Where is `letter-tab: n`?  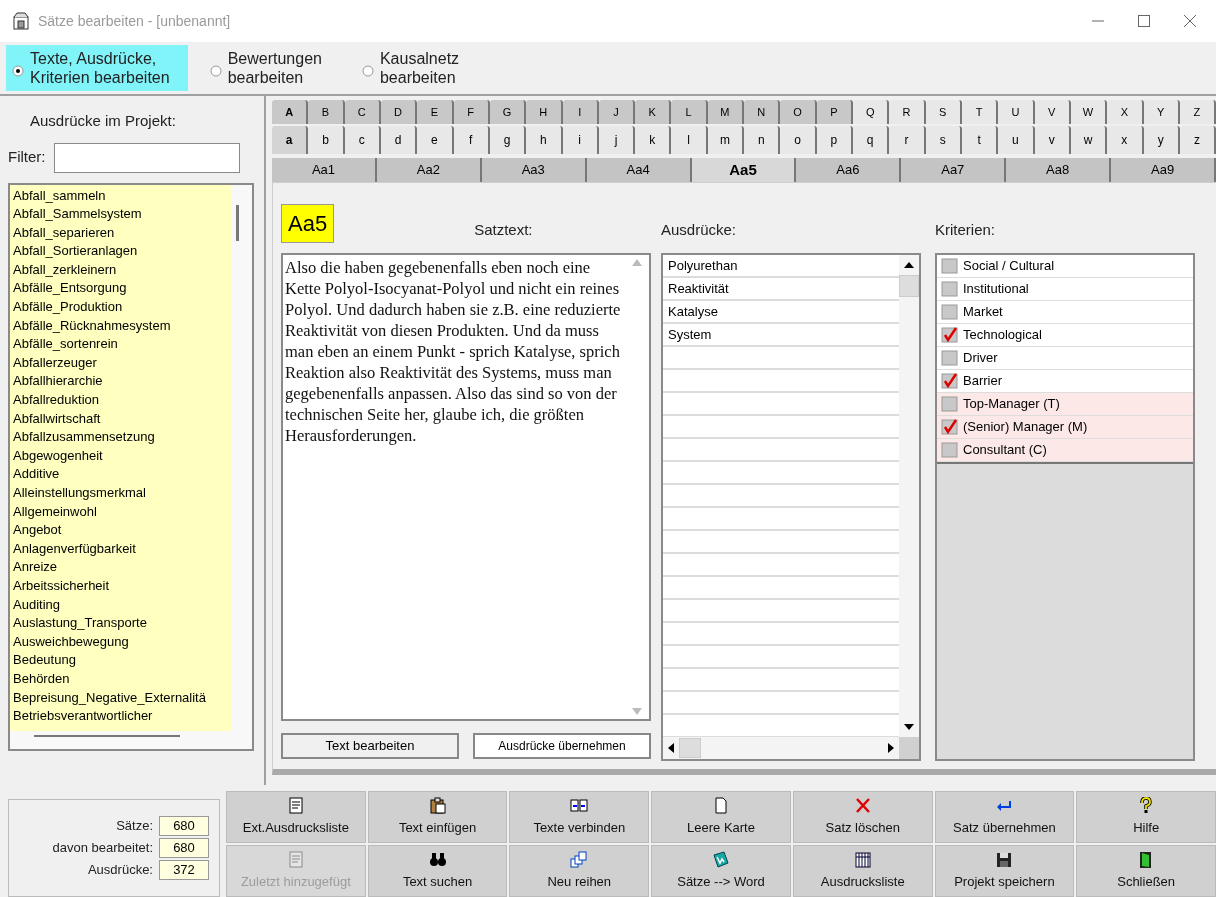
letter-tab: n is located at coordinates (762, 140).